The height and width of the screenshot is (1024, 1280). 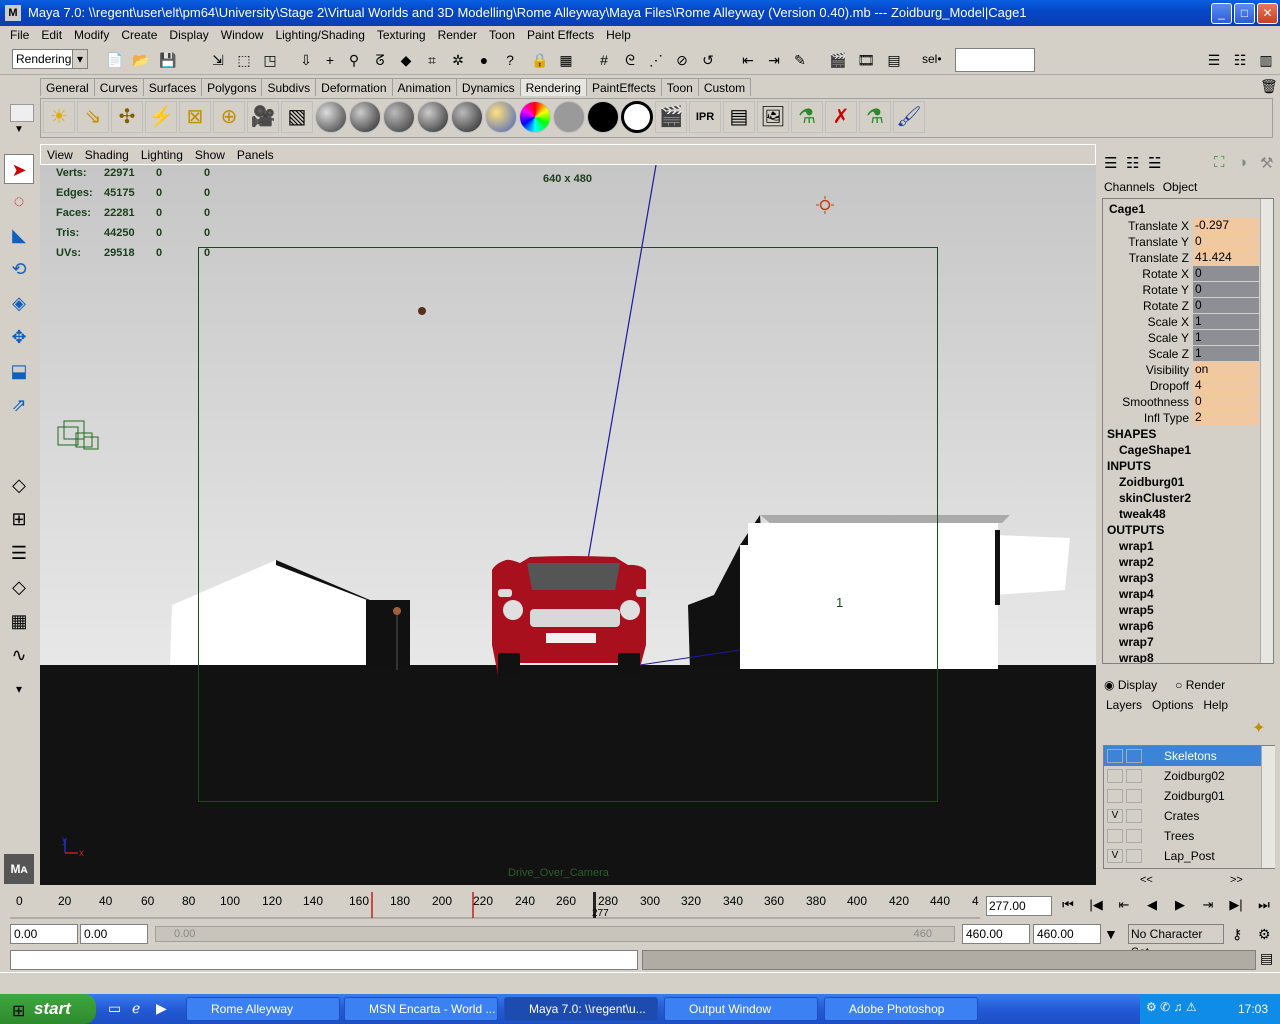 What do you see at coordinates (1136, 594) in the screenshot?
I see `output-item: wrap4` at bounding box center [1136, 594].